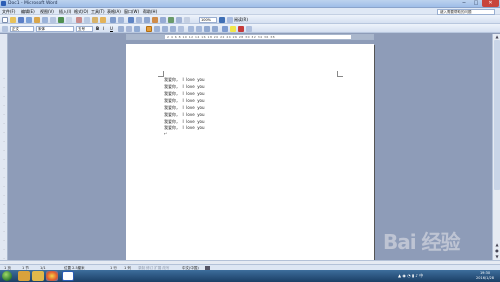  Describe the element at coordinates (362, 37) in the screenshot. I see `ruler-right-margin` at that location.